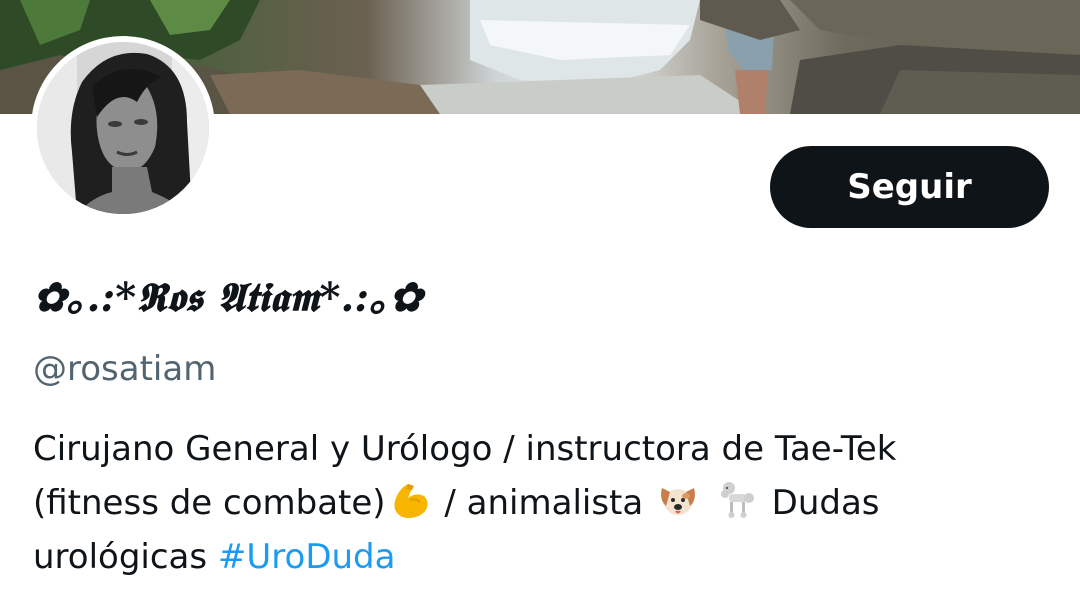  Describe the element at coordinates (678, 500) in the screenshot. I see `dog-face-icon` at that location.